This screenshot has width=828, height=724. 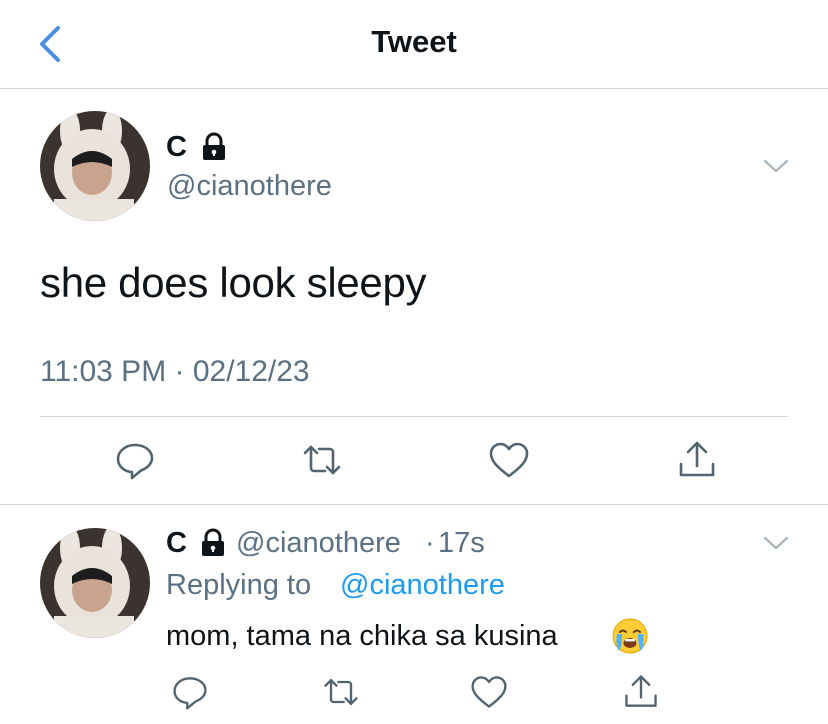 I want to click on divider, so click(x=414, y=416).